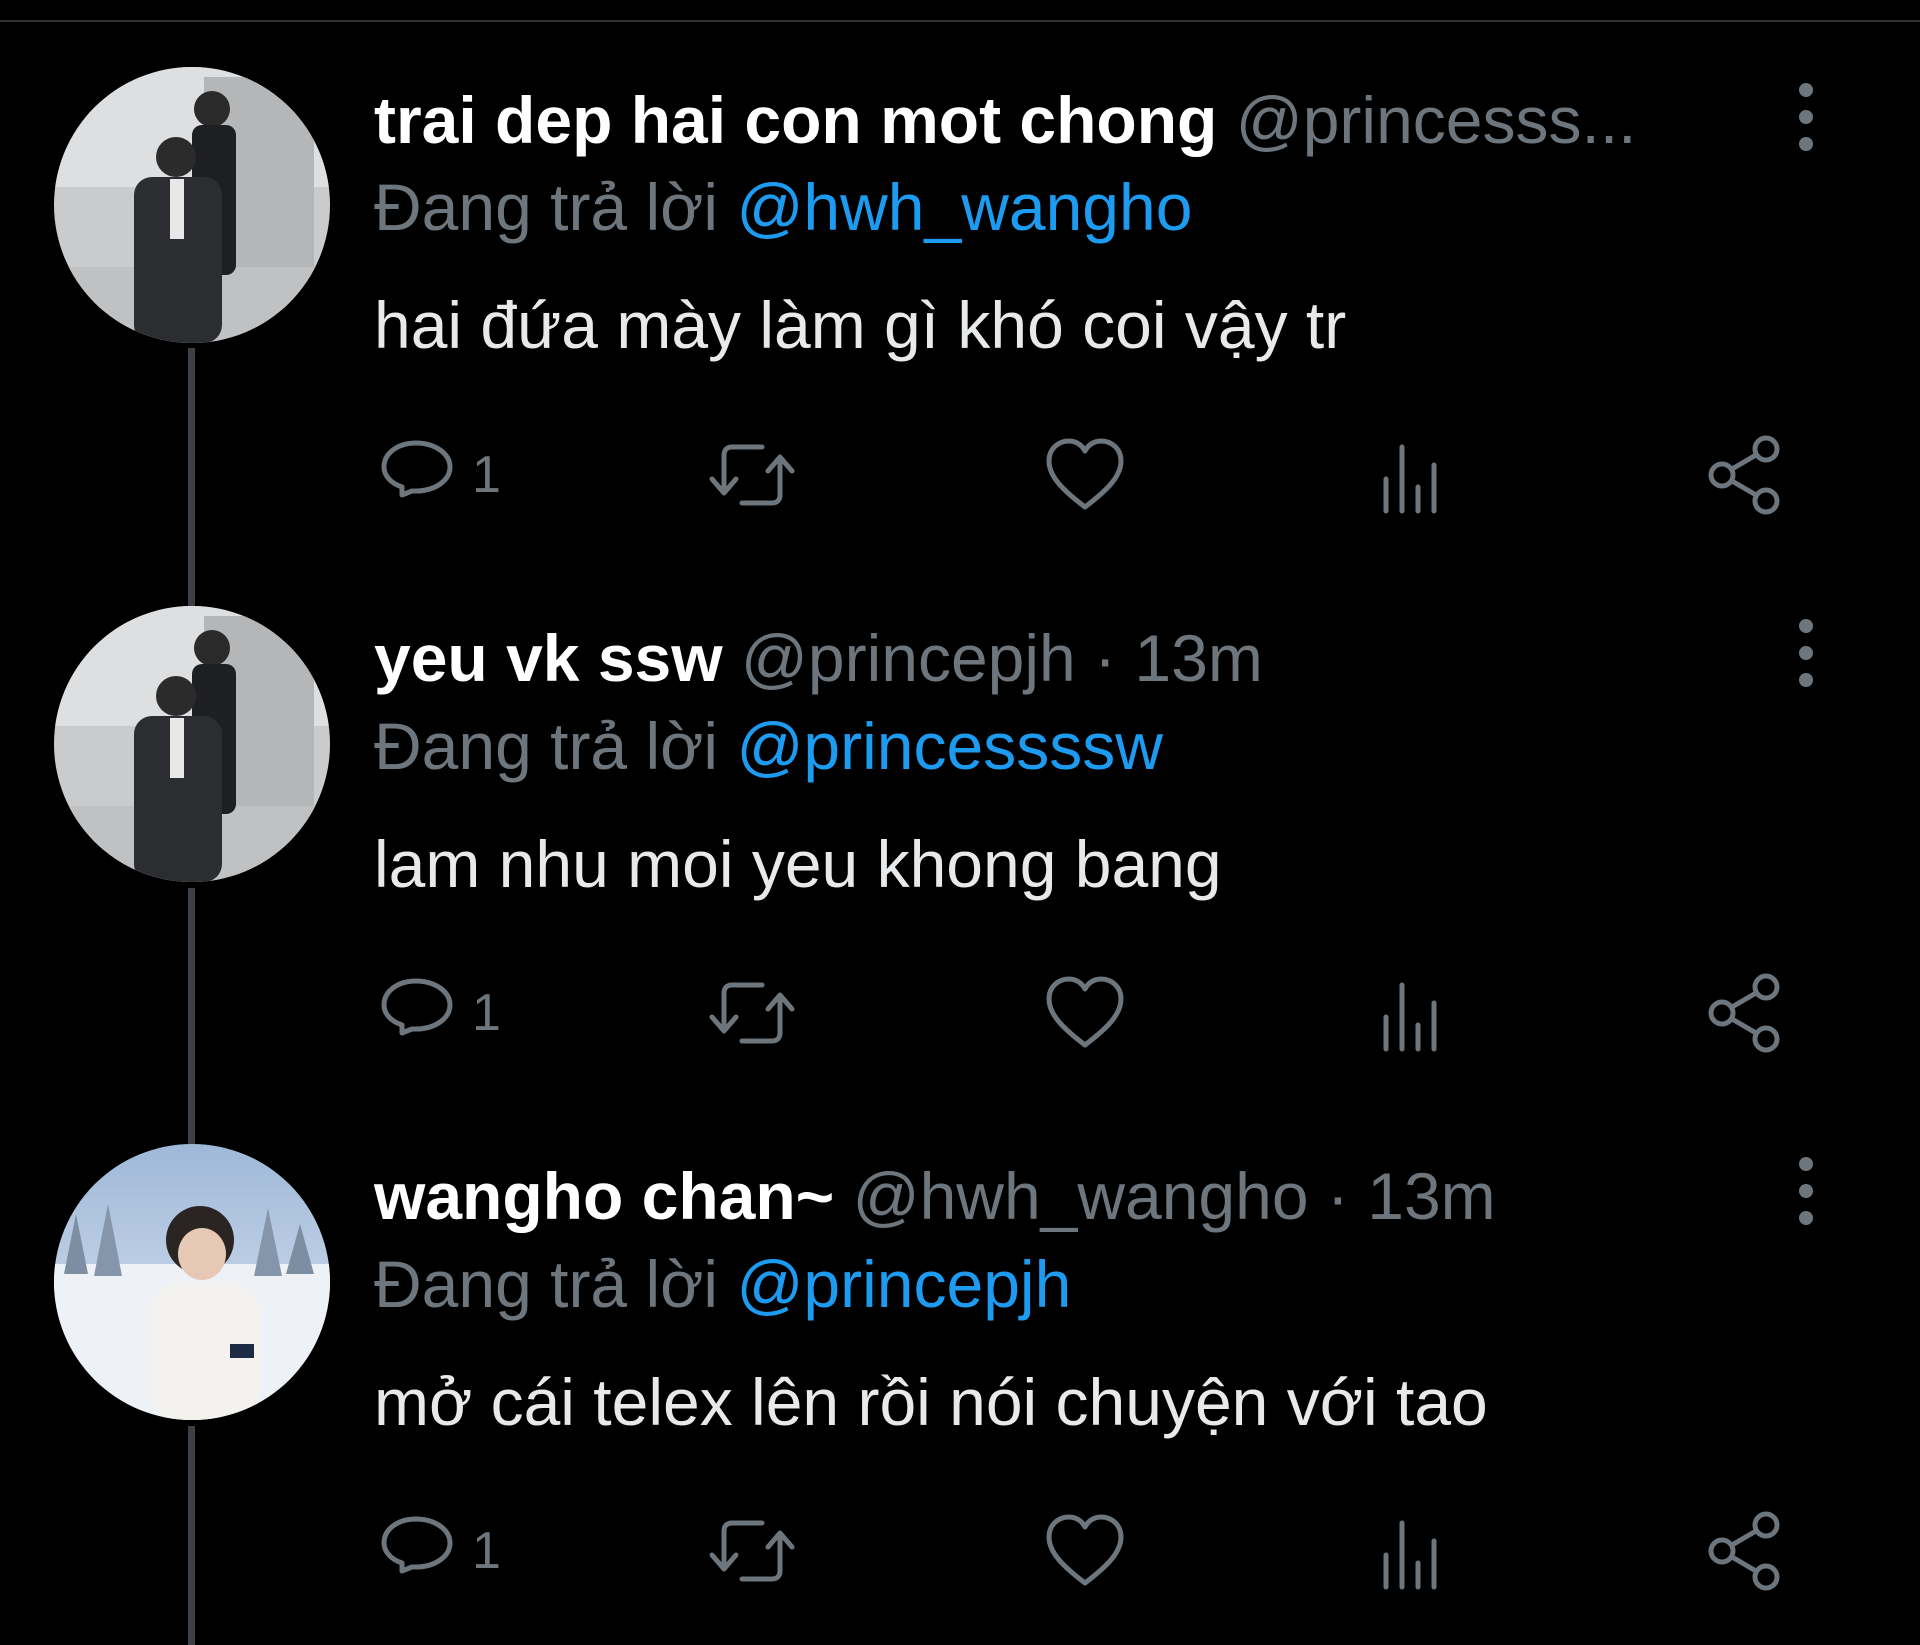 This screenshot has width=1920, height=1645. What do you see at coordinates (604, 1196) in the screenshot?
I see `display-name: wangho chan~` at bounding box center [604, 1196].